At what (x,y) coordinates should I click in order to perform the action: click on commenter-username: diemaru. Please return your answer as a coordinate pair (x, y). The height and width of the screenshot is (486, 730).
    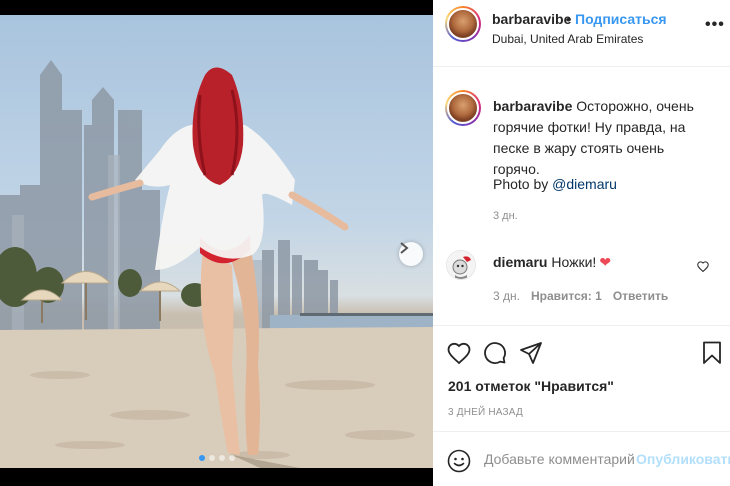
    Looking at the image, I should click on (520, 262).